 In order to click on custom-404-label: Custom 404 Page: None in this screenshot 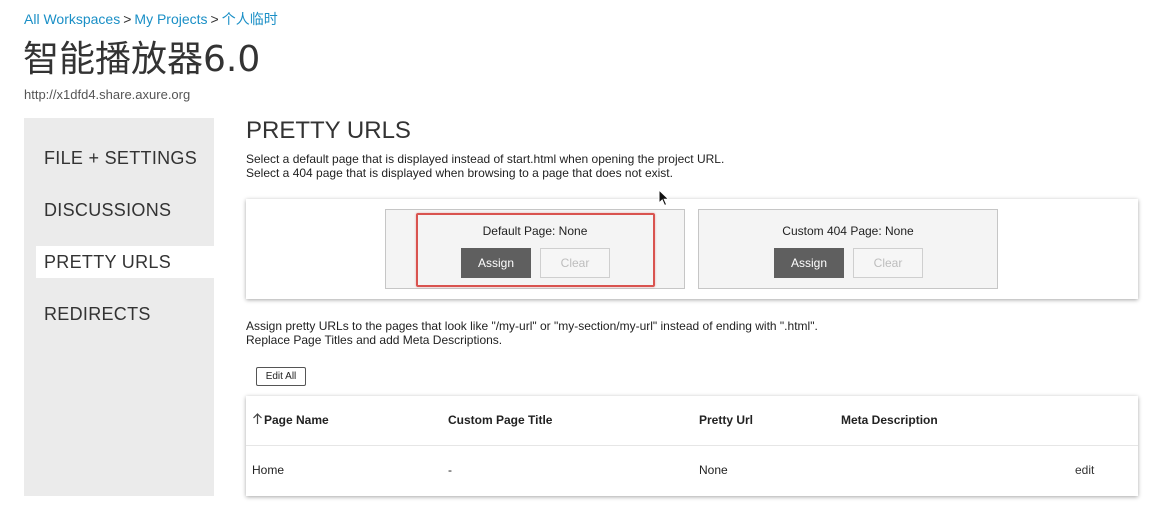, I will do `click(848, 231)`.